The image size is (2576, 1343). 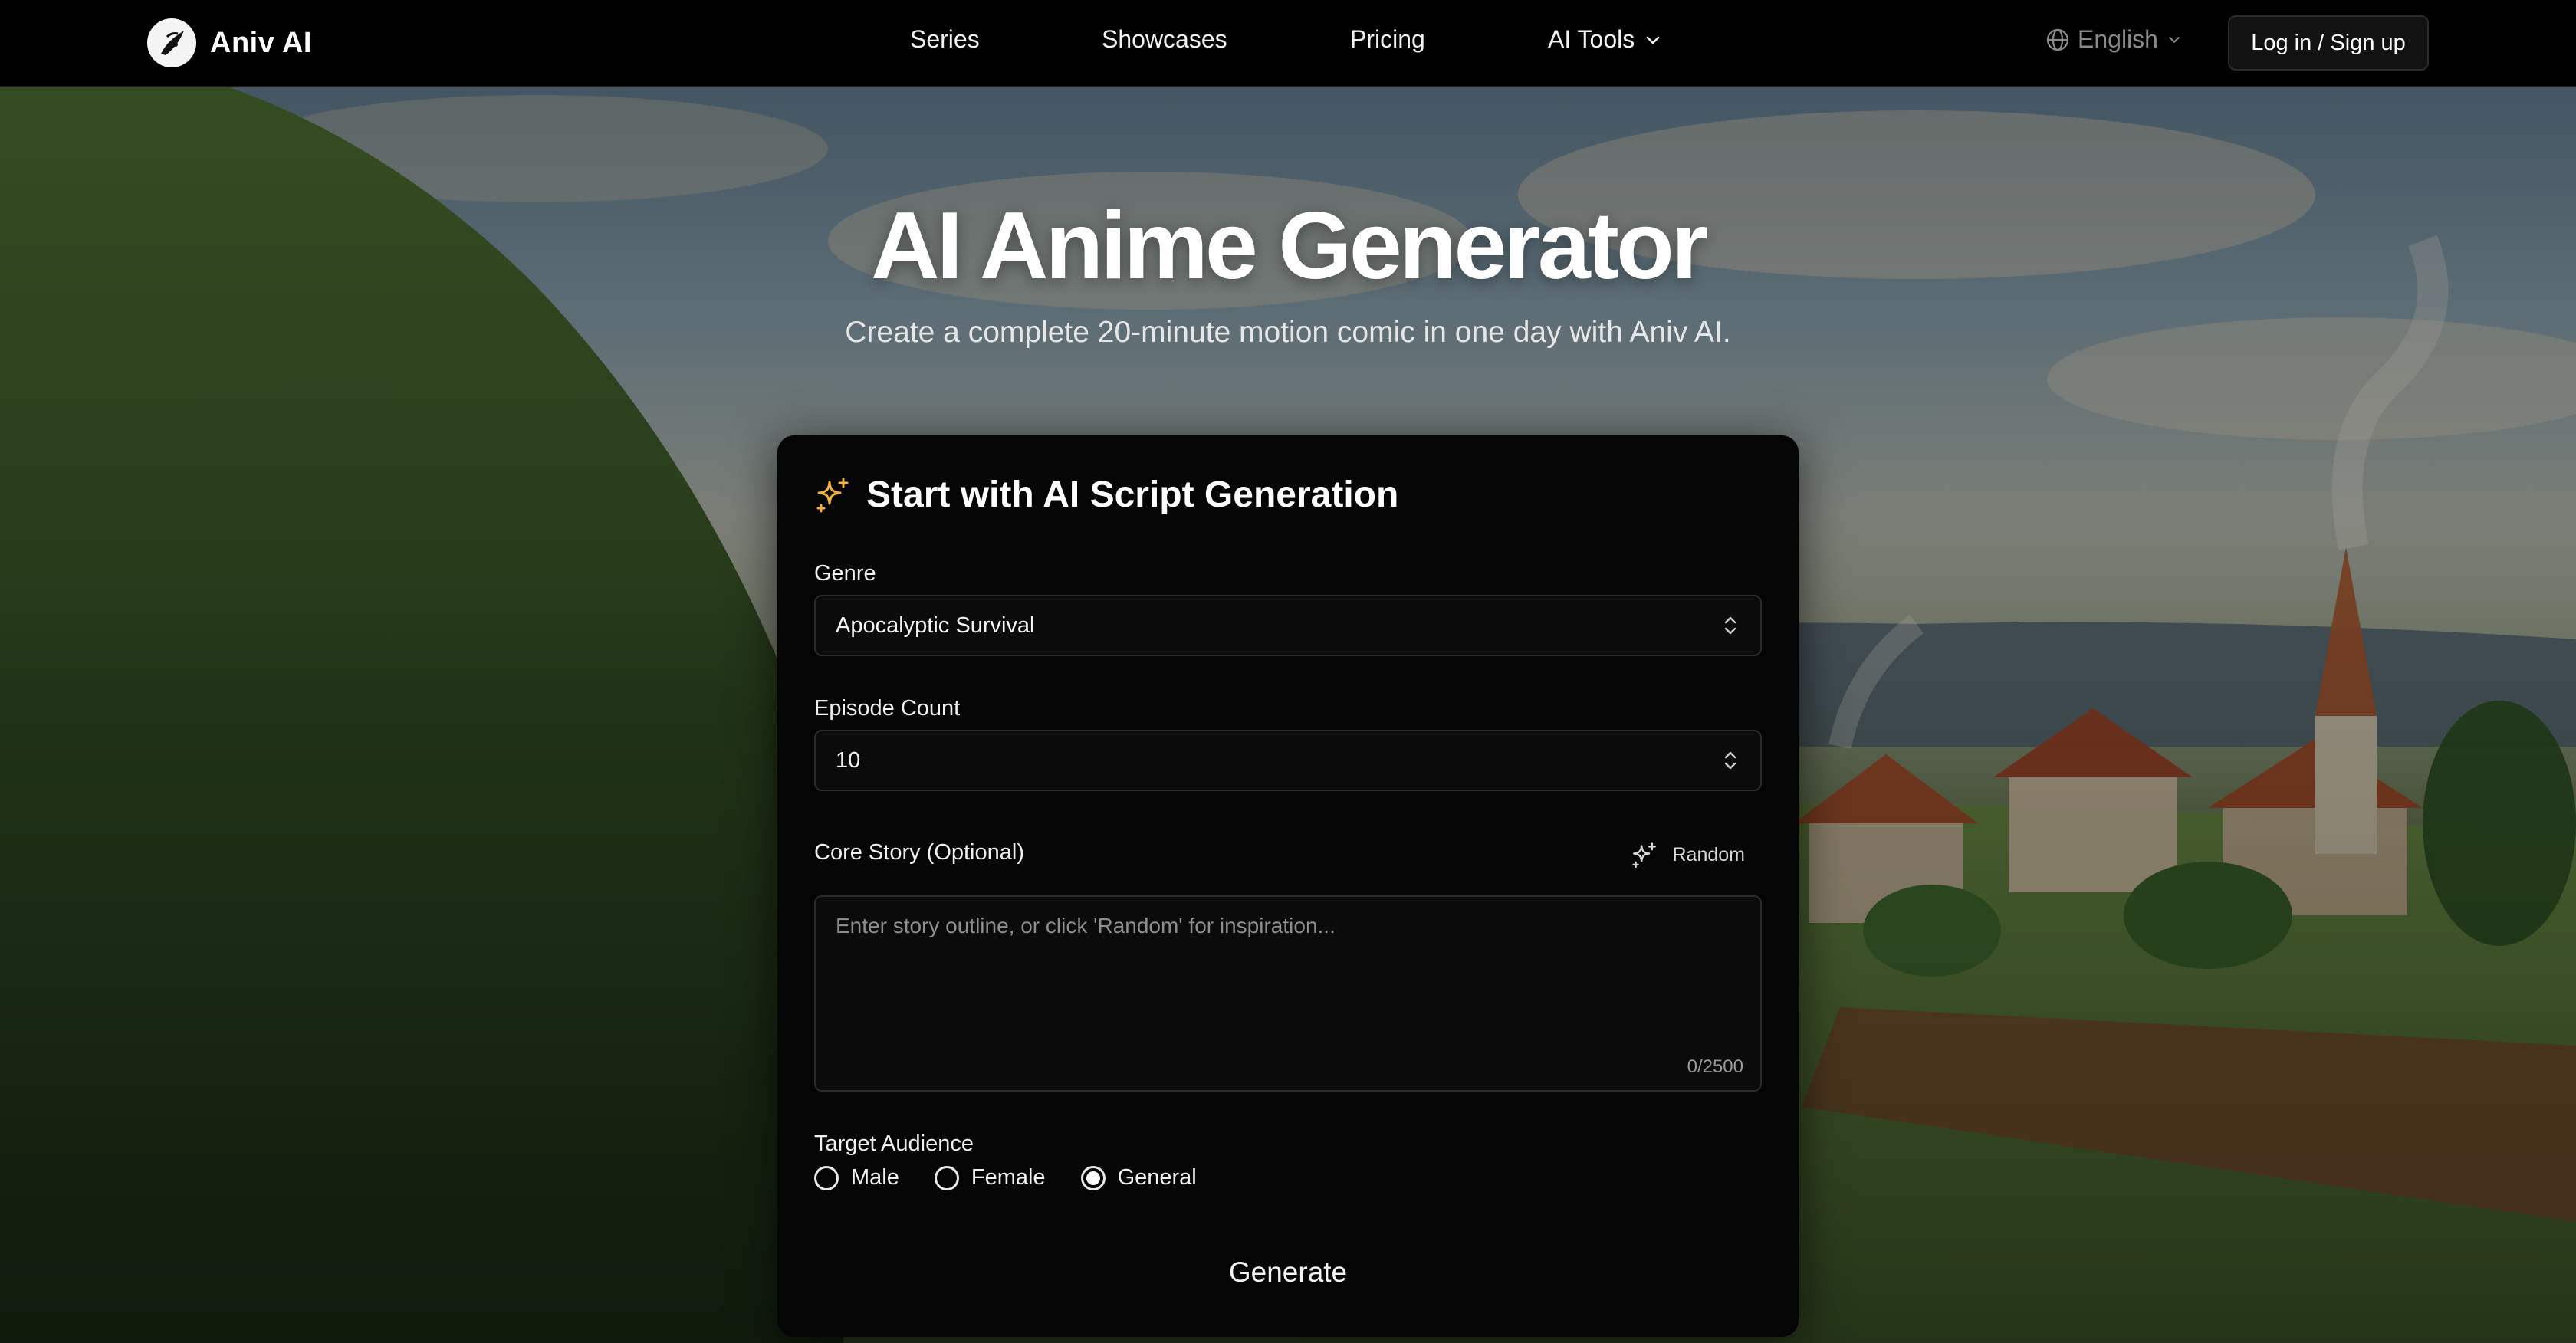 I want to click on genre-value: Apocalyptic Survival, so click(x=935, y=625).